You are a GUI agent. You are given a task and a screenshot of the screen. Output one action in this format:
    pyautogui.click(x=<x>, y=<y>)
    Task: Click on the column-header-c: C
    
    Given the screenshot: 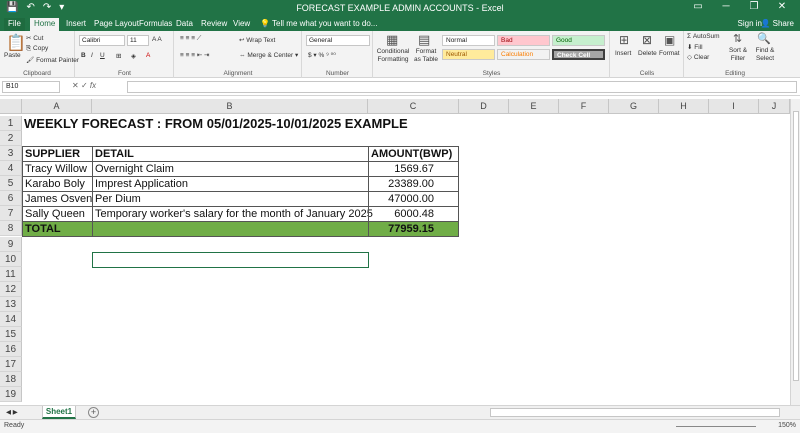 What is the action you would take?
    pyautogui.click(x=413, y=106)
    